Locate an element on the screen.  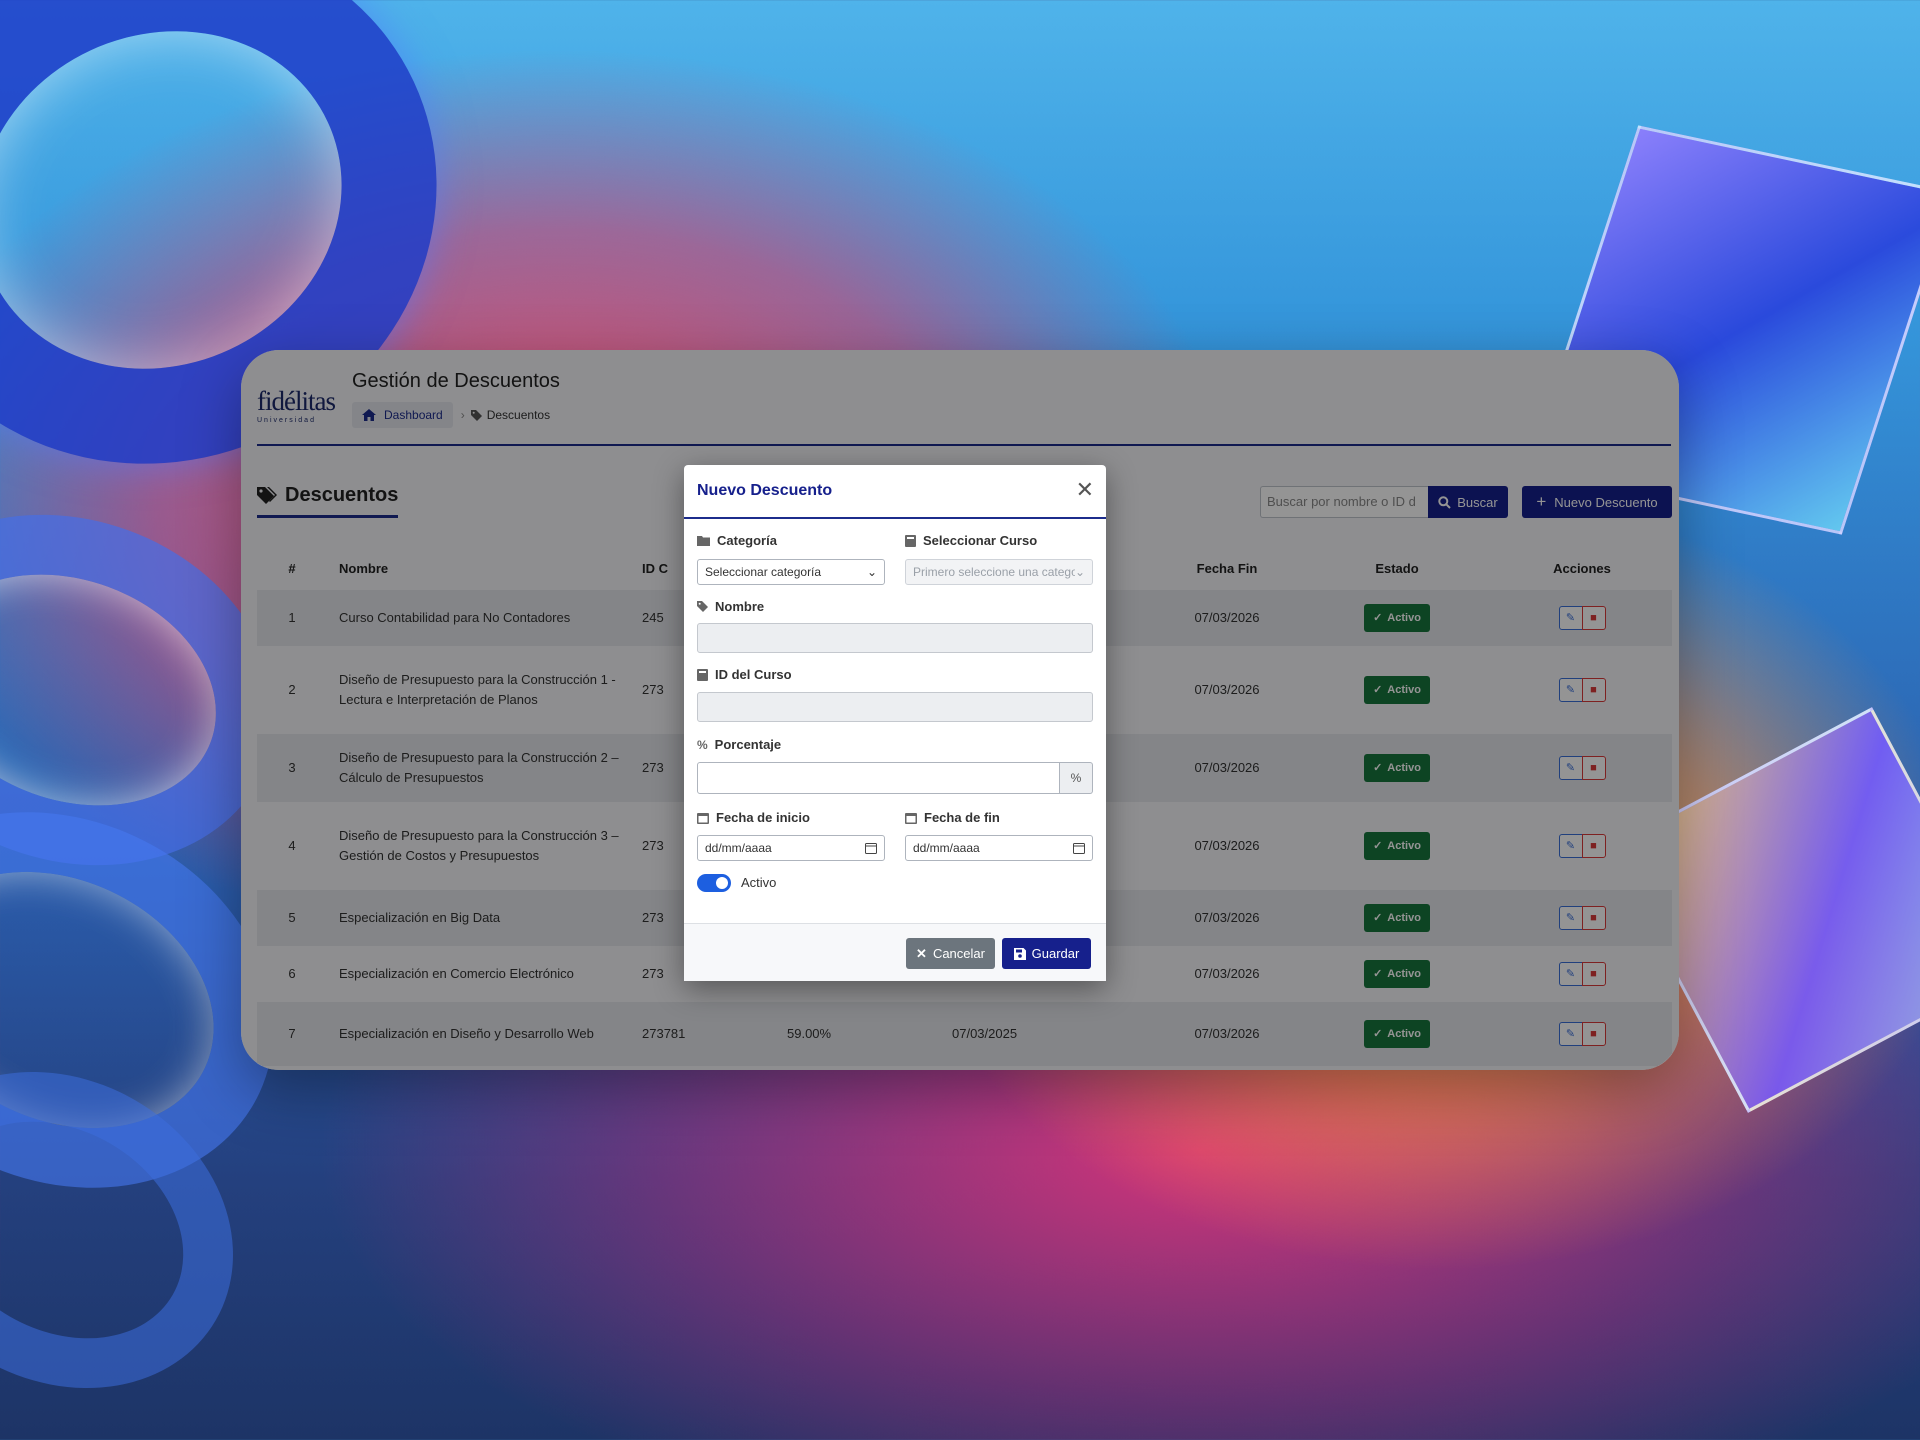
percent-label-text: Porcentaje is located at coordinates (748, 744).